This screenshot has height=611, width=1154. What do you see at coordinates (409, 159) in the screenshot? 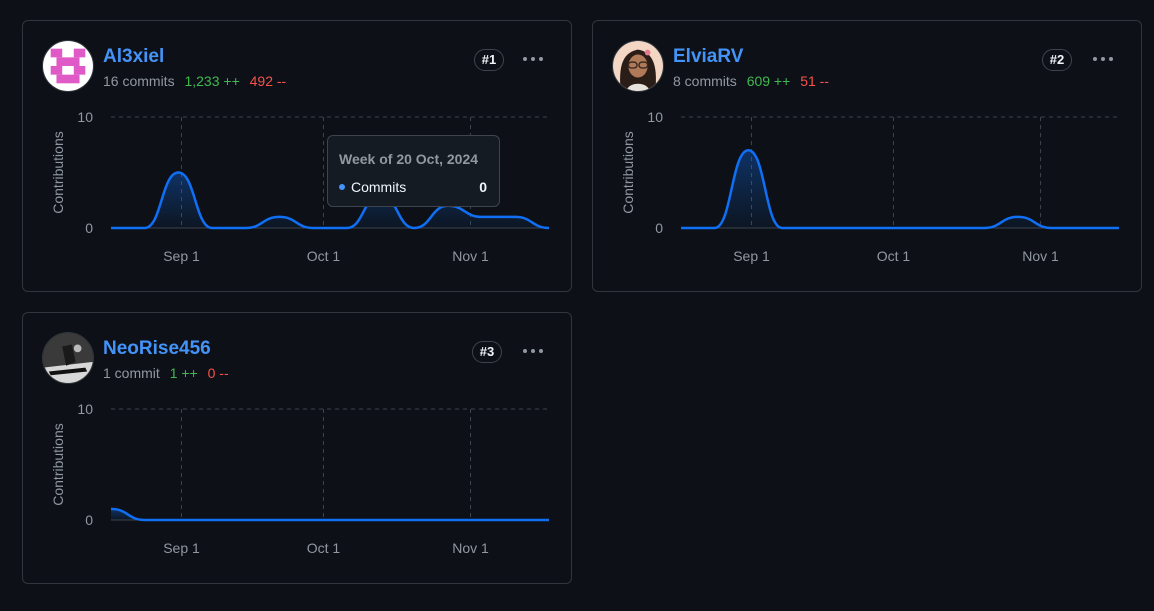
I see `tooltip-title: Week of 20 Oct, 2024` at bounding box center [409, 159].